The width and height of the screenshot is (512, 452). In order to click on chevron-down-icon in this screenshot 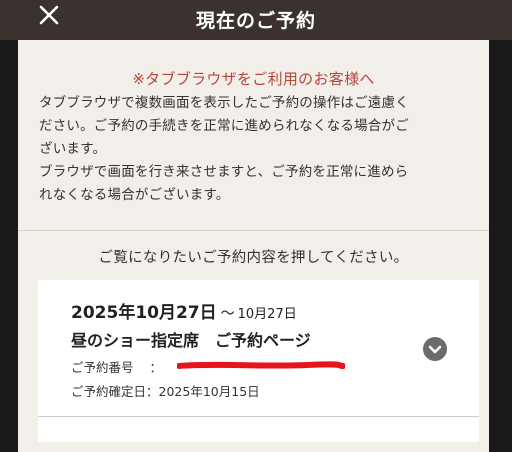, I will do `click(435, 349)`.